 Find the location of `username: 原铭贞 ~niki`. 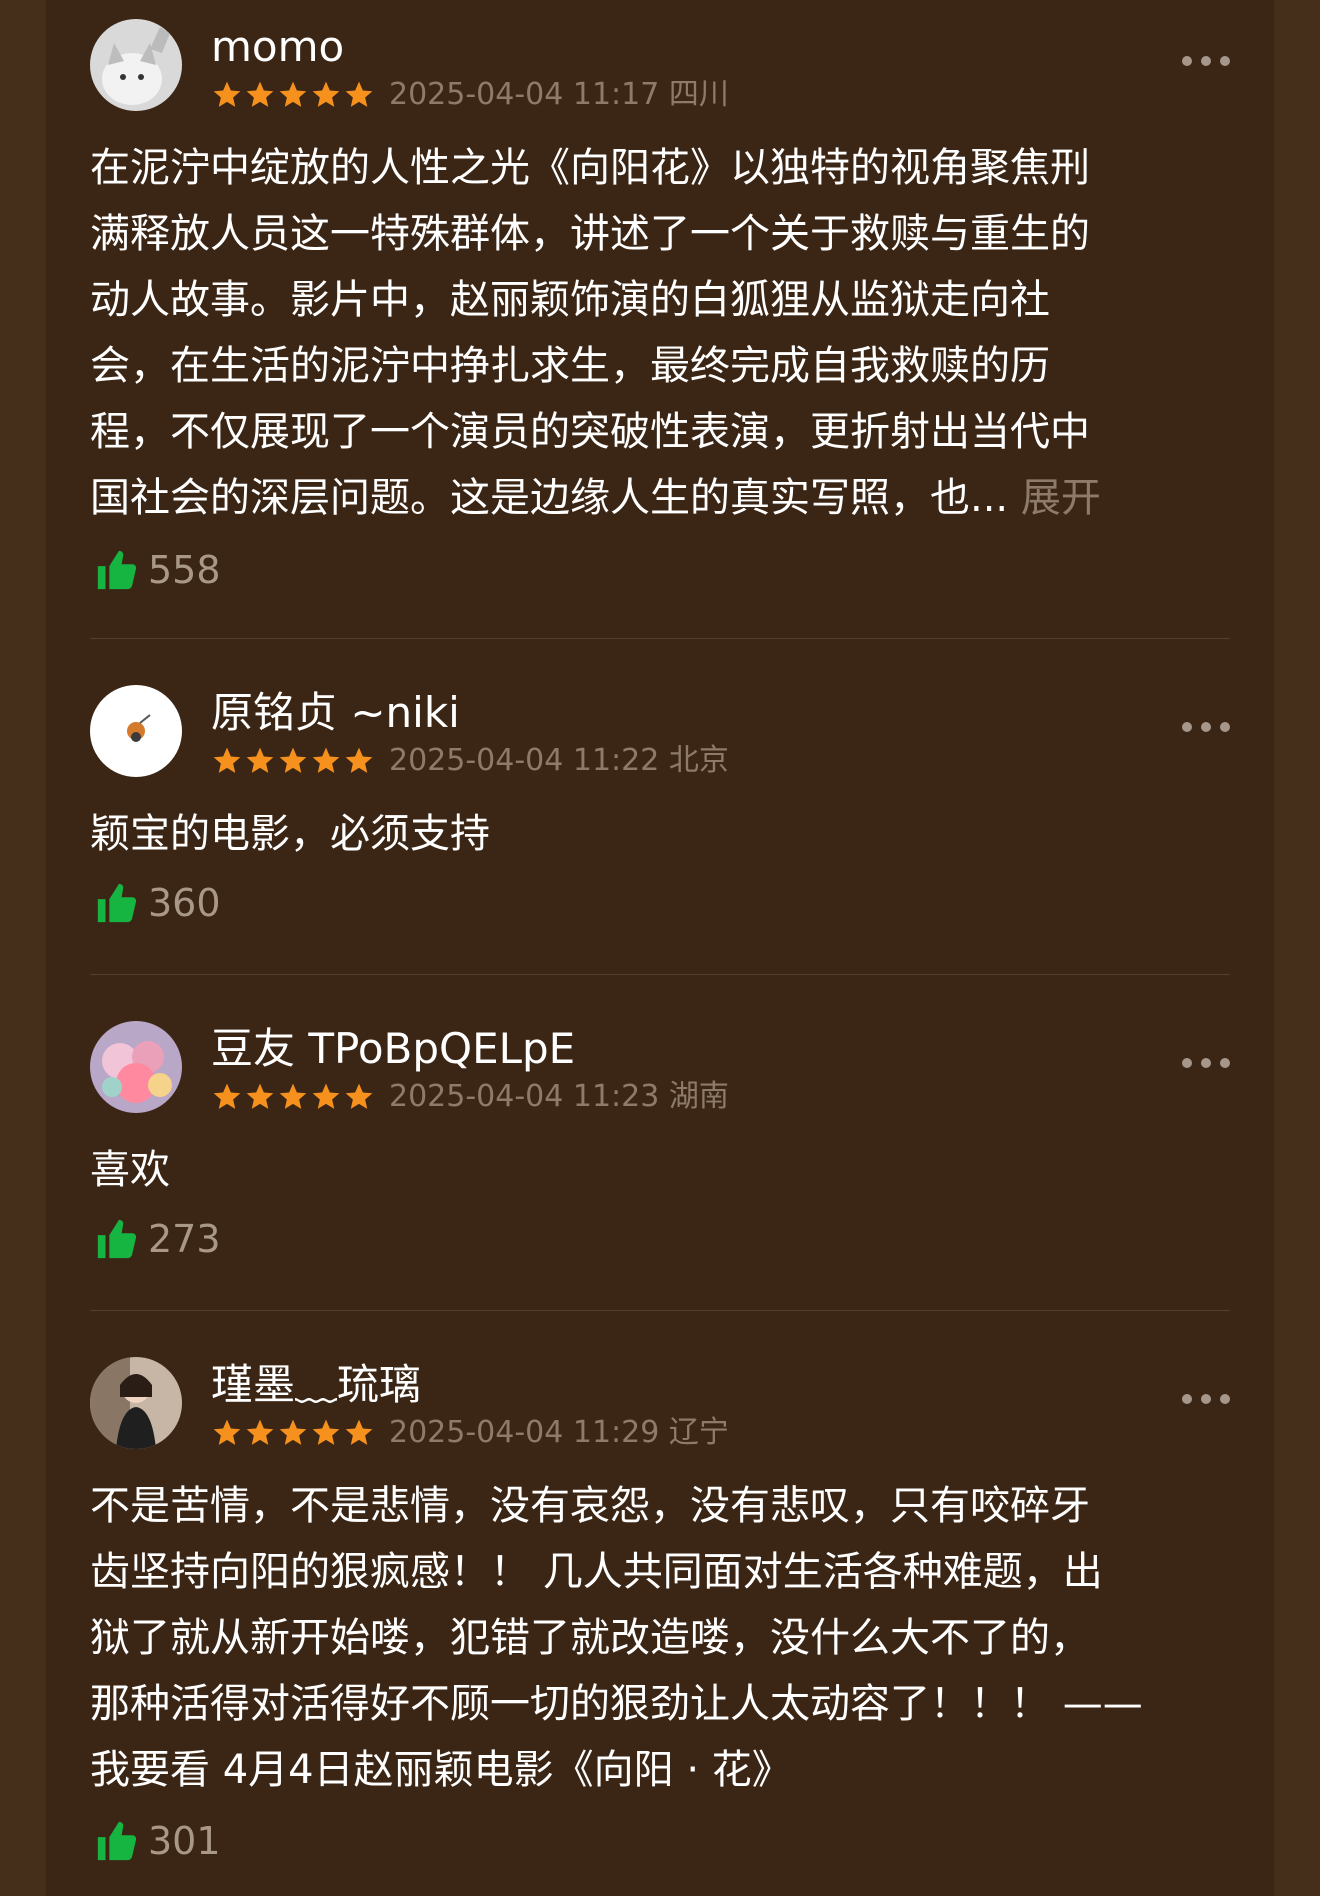

username: 原铭贞 ~niki is located at coordinates (335, 713).